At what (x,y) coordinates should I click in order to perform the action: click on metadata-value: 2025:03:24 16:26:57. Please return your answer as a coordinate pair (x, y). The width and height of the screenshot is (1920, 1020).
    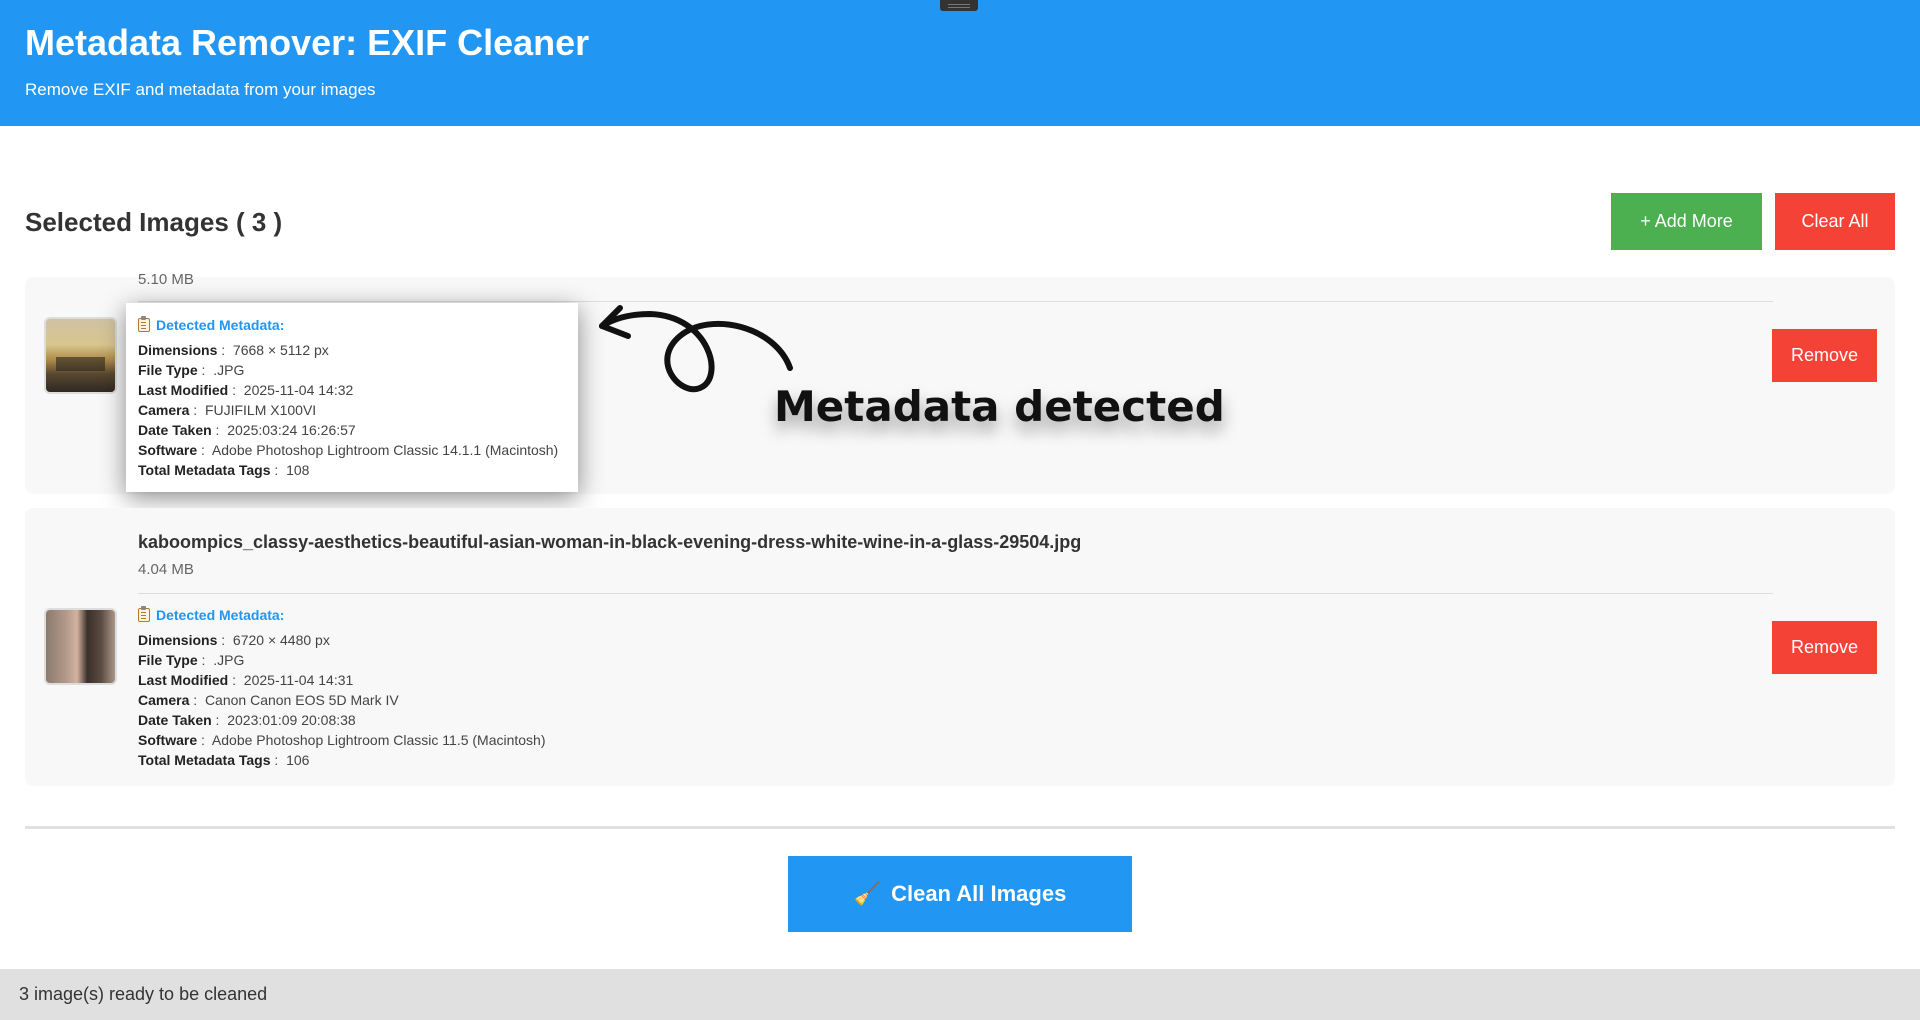
    Looking at the image, I should click on (291, 430).